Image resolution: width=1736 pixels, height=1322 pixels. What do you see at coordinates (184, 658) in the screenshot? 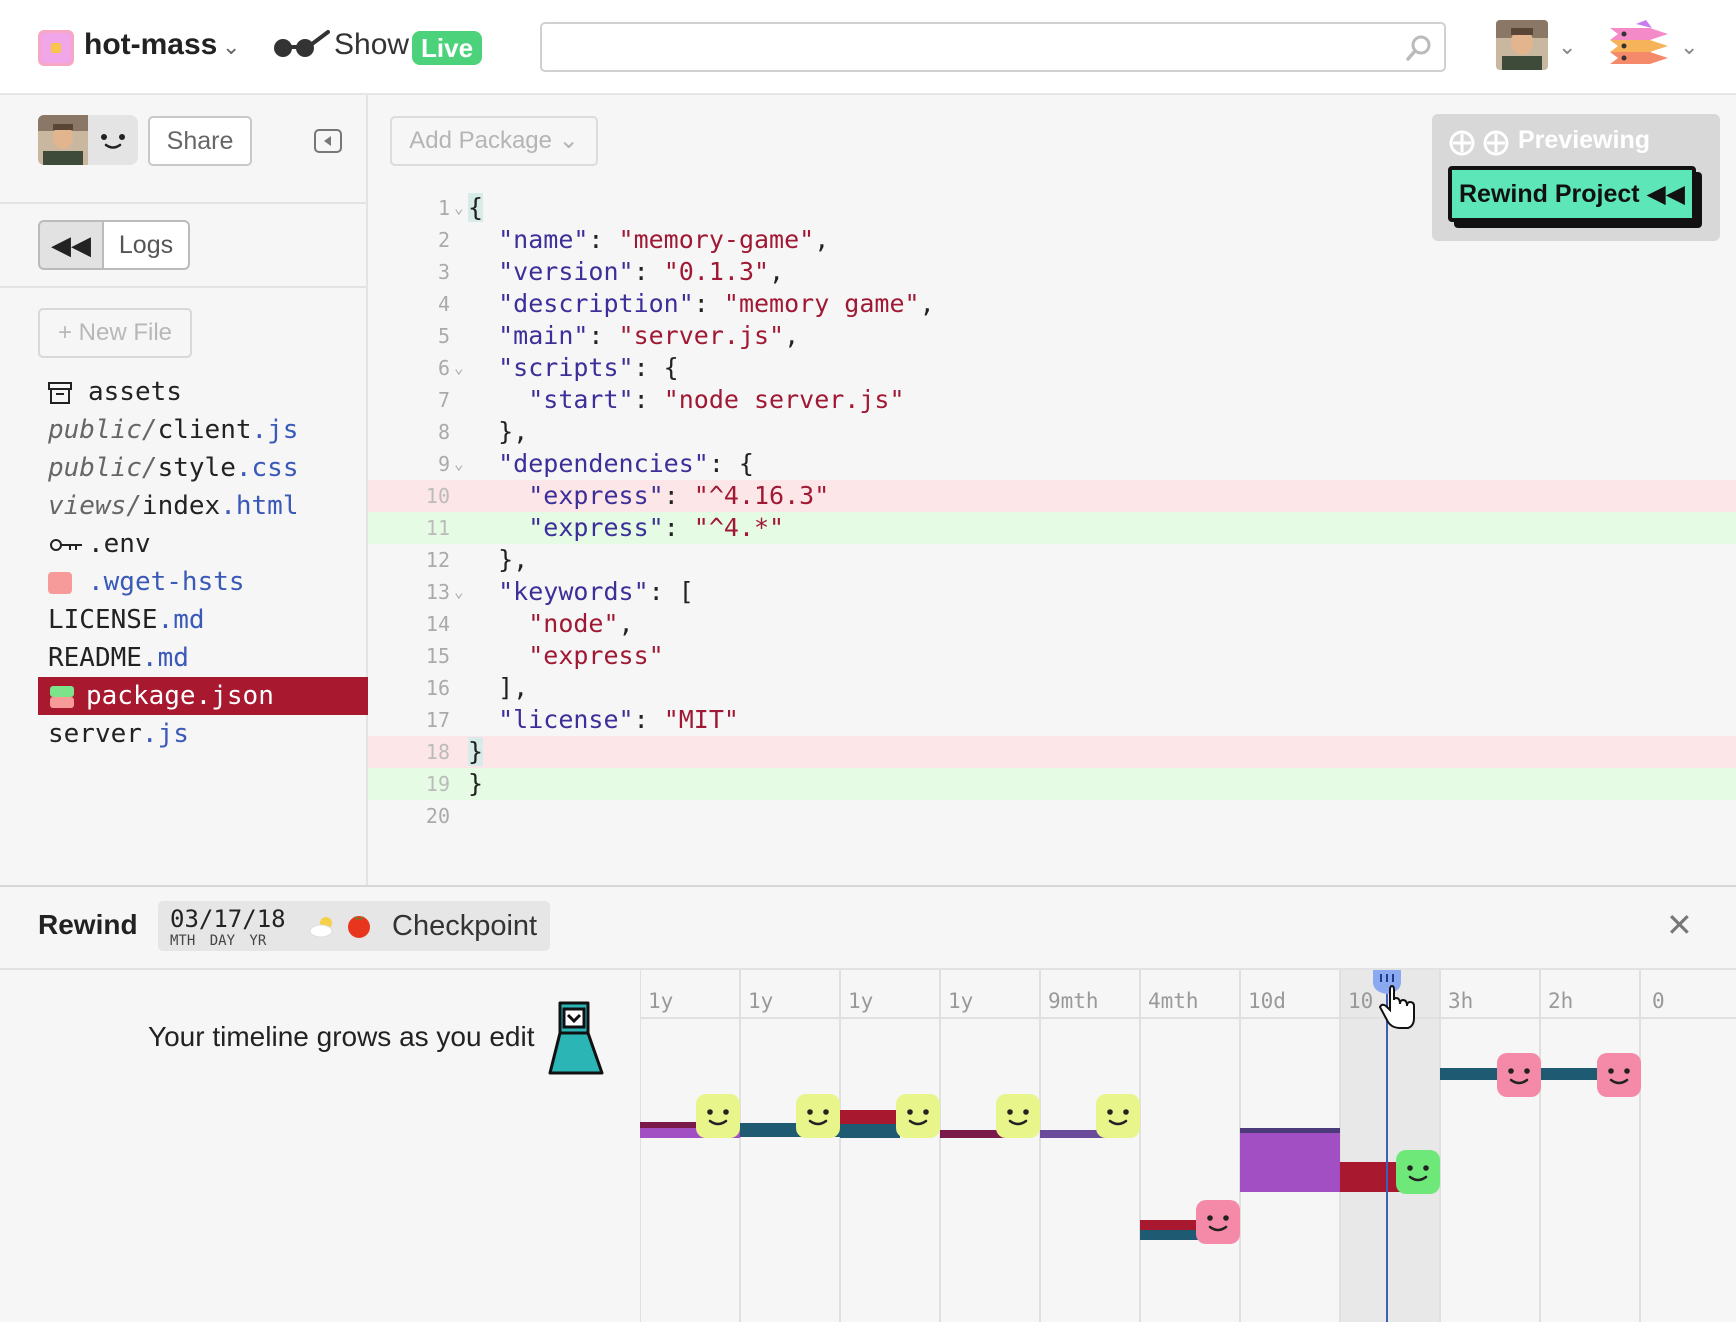
I see `file-item-readme-md: README.md` at bounding box center [184, 658].